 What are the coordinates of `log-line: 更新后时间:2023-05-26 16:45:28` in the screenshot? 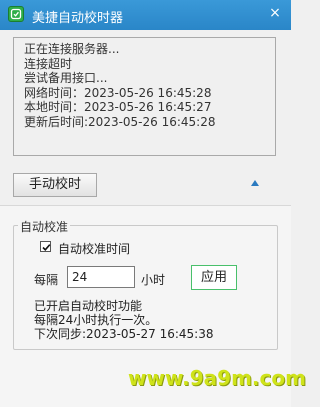 It's located at (120, 121).